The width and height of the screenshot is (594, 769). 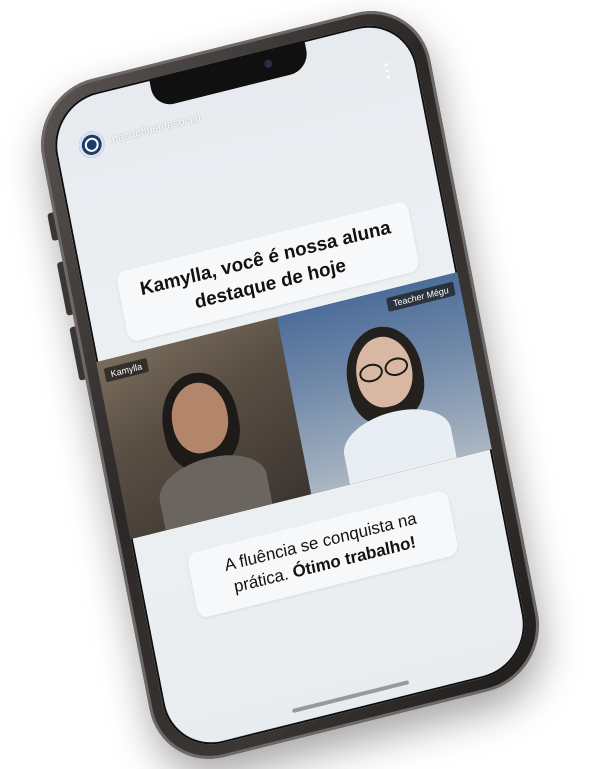 I want to click on video-tile-student: Kamylla, so click(x=202, y=429).